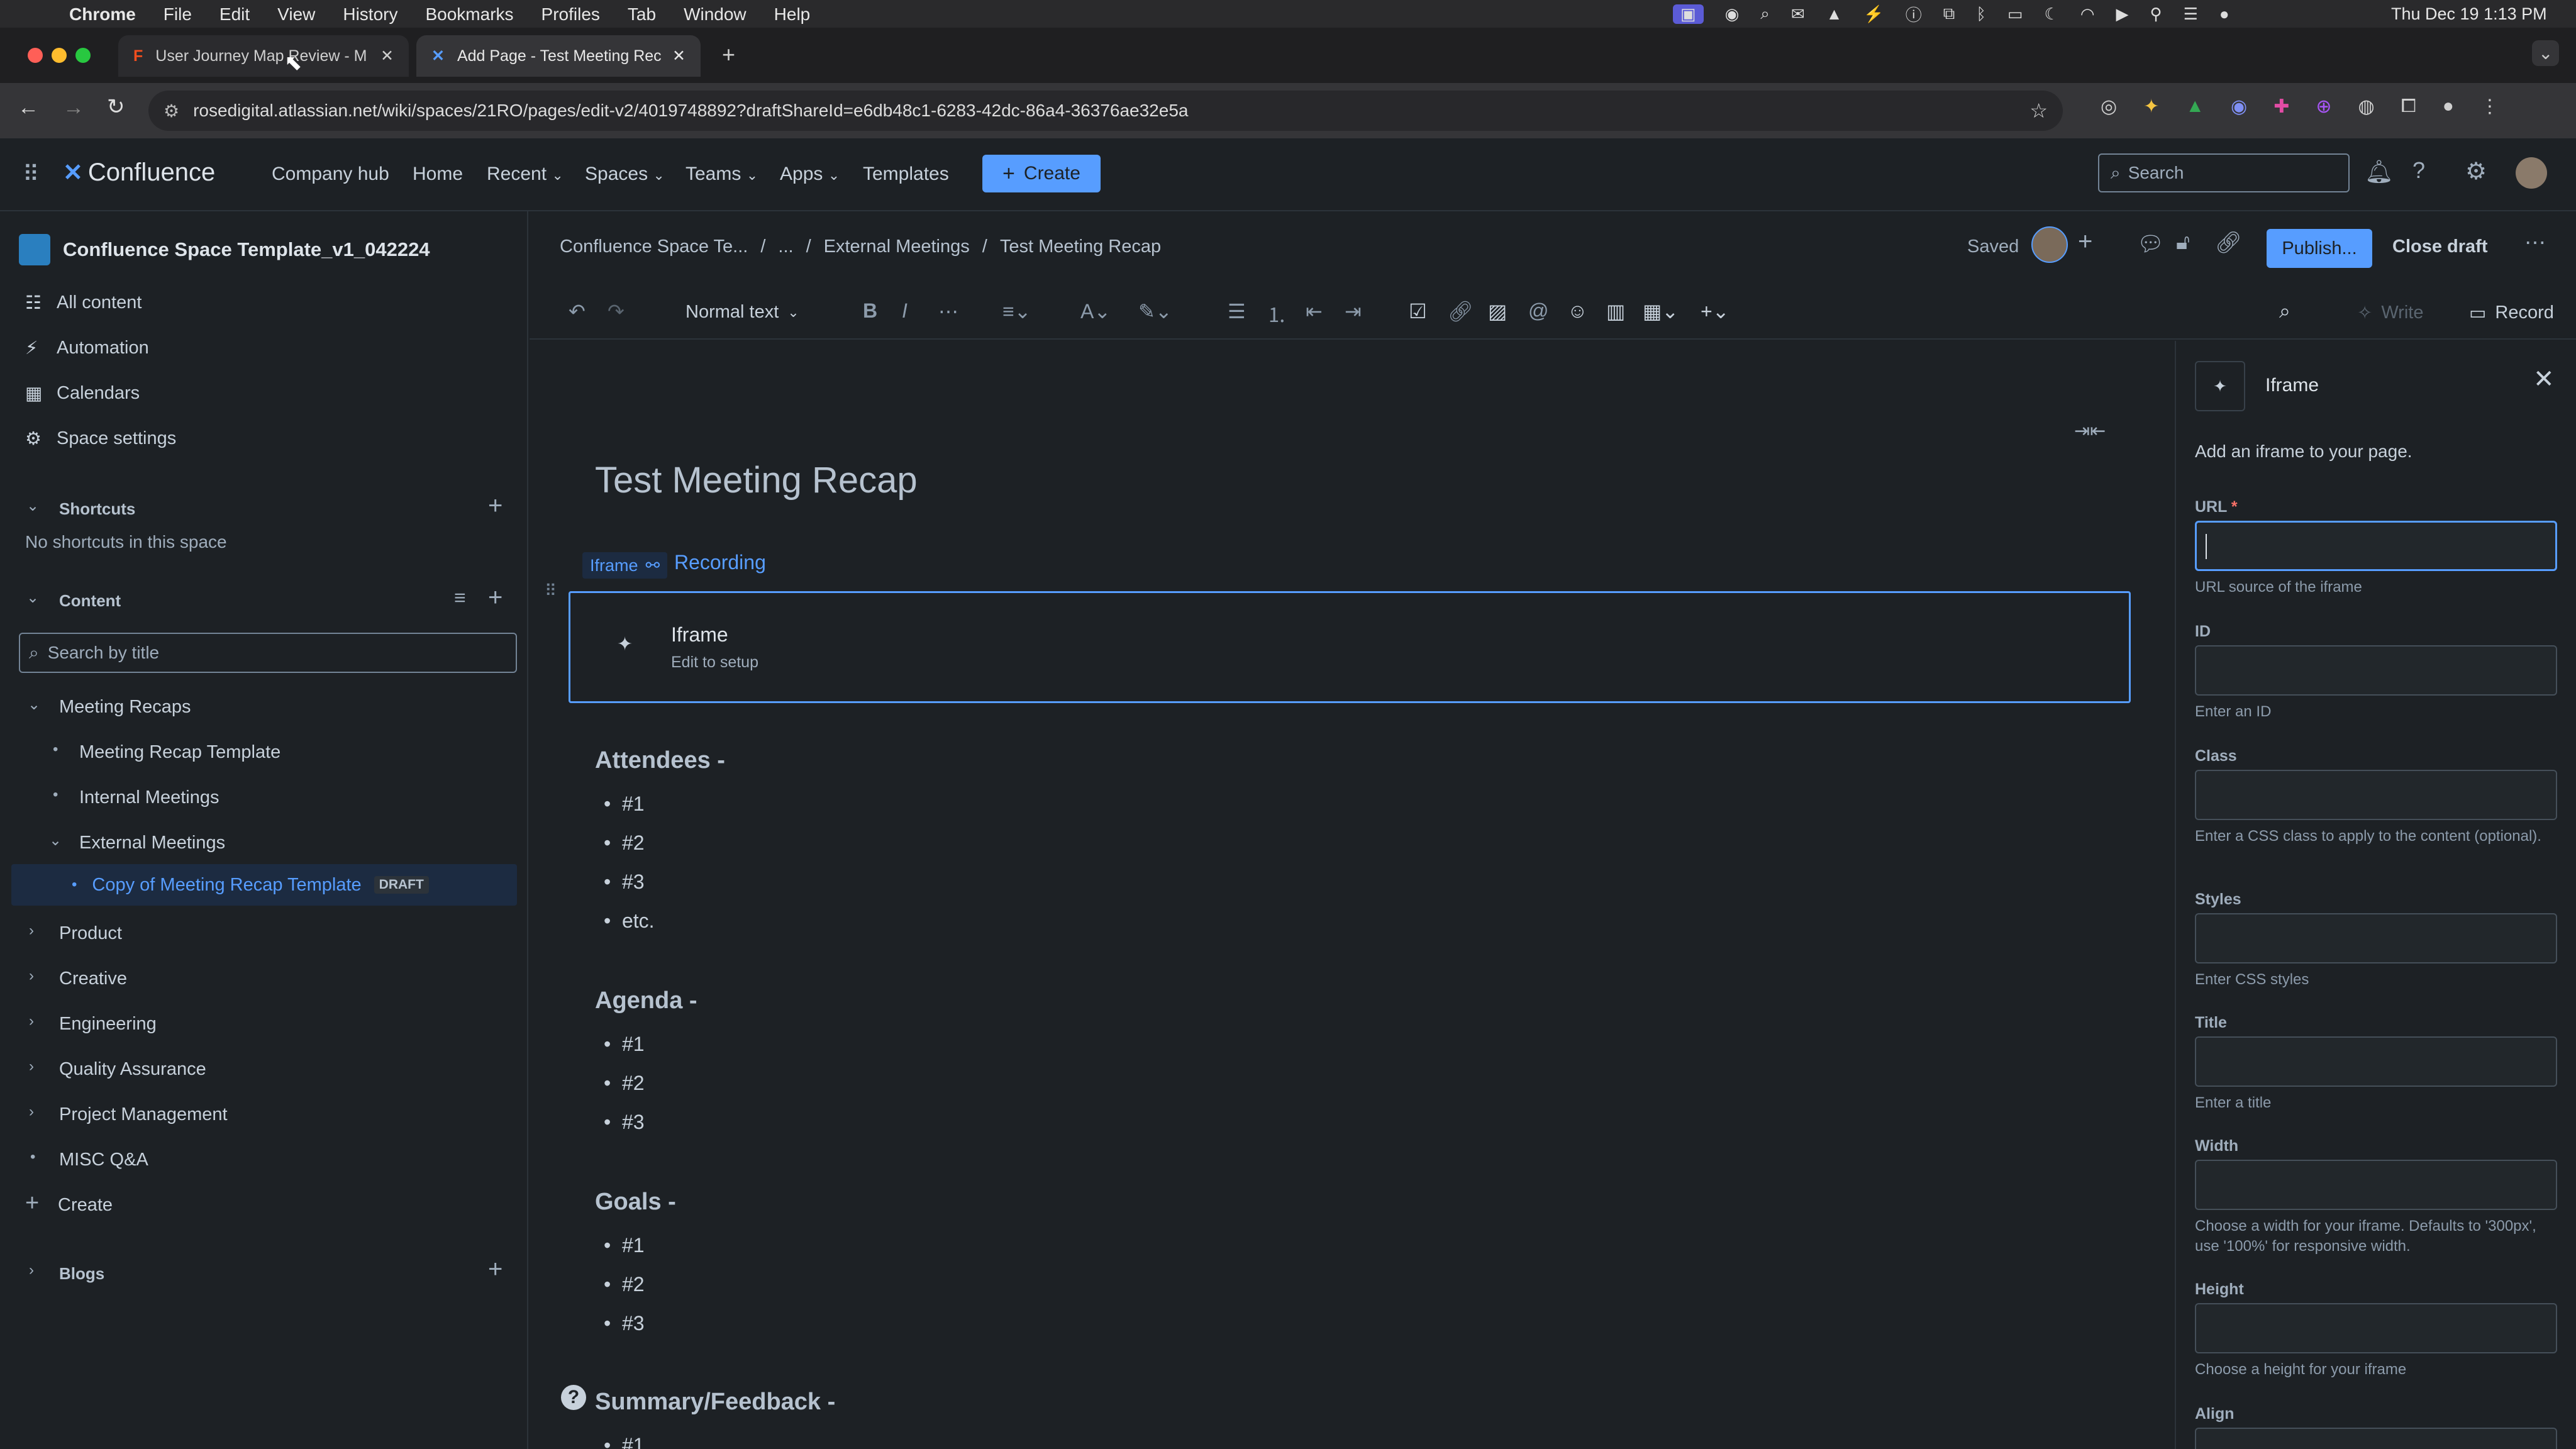 Image resolution: width=2576 pixels, height=1449 pixels. Describe the element at coordinates (2122, 14) in the screenshot. I see `play-icon: ▶` at that location.